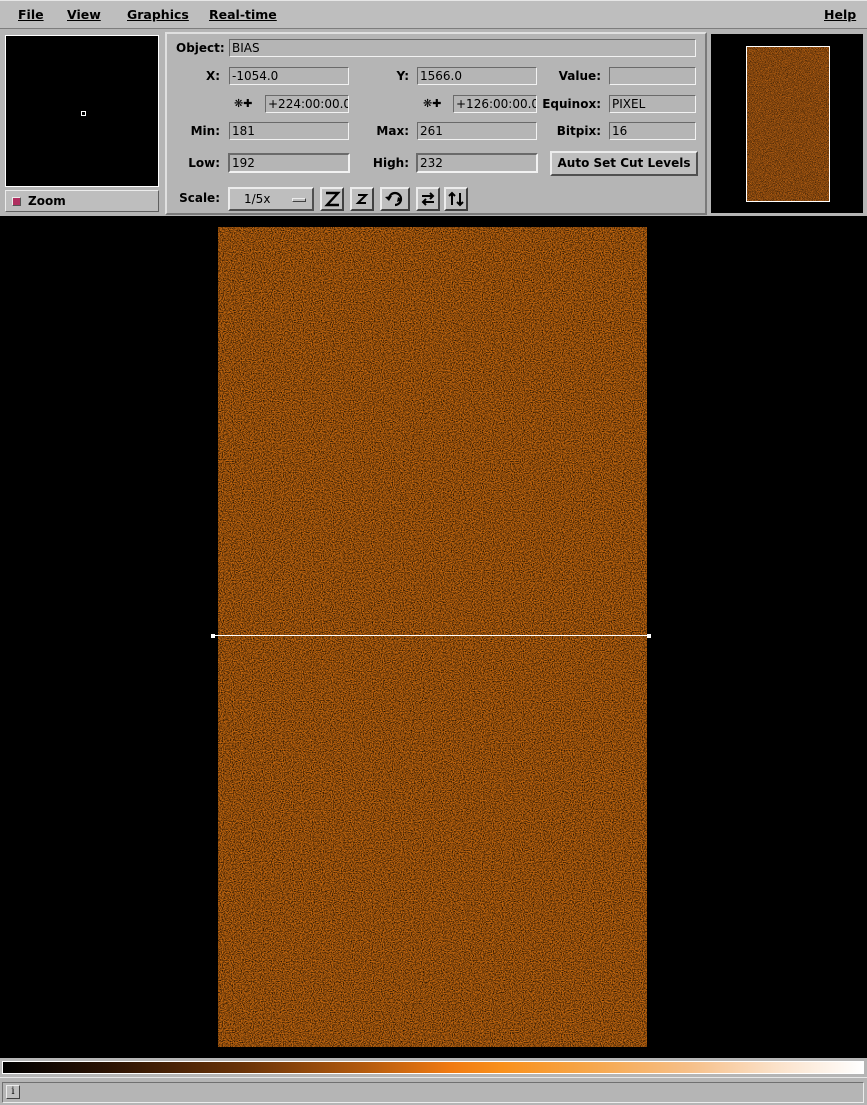 The height and width of the screenshot is (1105, 867). I want to click on y-label: Y:, so click(402, 76).